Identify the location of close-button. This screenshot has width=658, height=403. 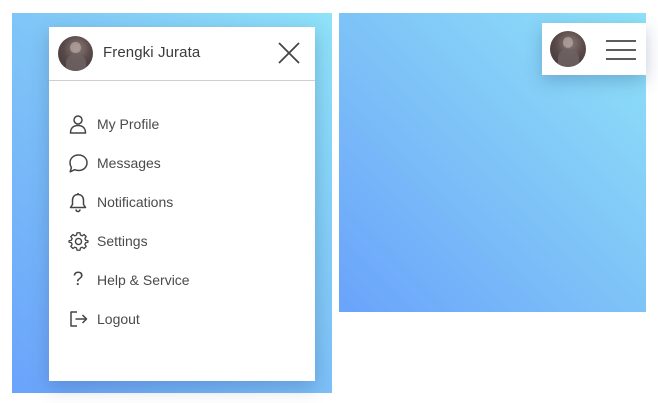
(289, 53).